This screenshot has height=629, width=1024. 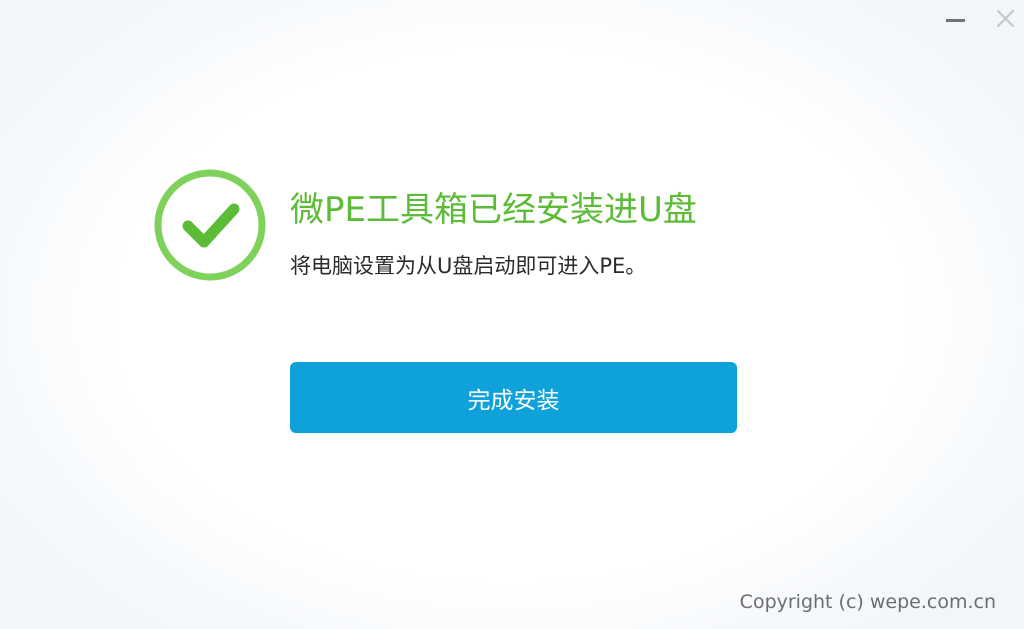 What do you see at coordinates (210, 225) in the screenshot?
I see `check-circle-icon` at bounding box center [210, 225].